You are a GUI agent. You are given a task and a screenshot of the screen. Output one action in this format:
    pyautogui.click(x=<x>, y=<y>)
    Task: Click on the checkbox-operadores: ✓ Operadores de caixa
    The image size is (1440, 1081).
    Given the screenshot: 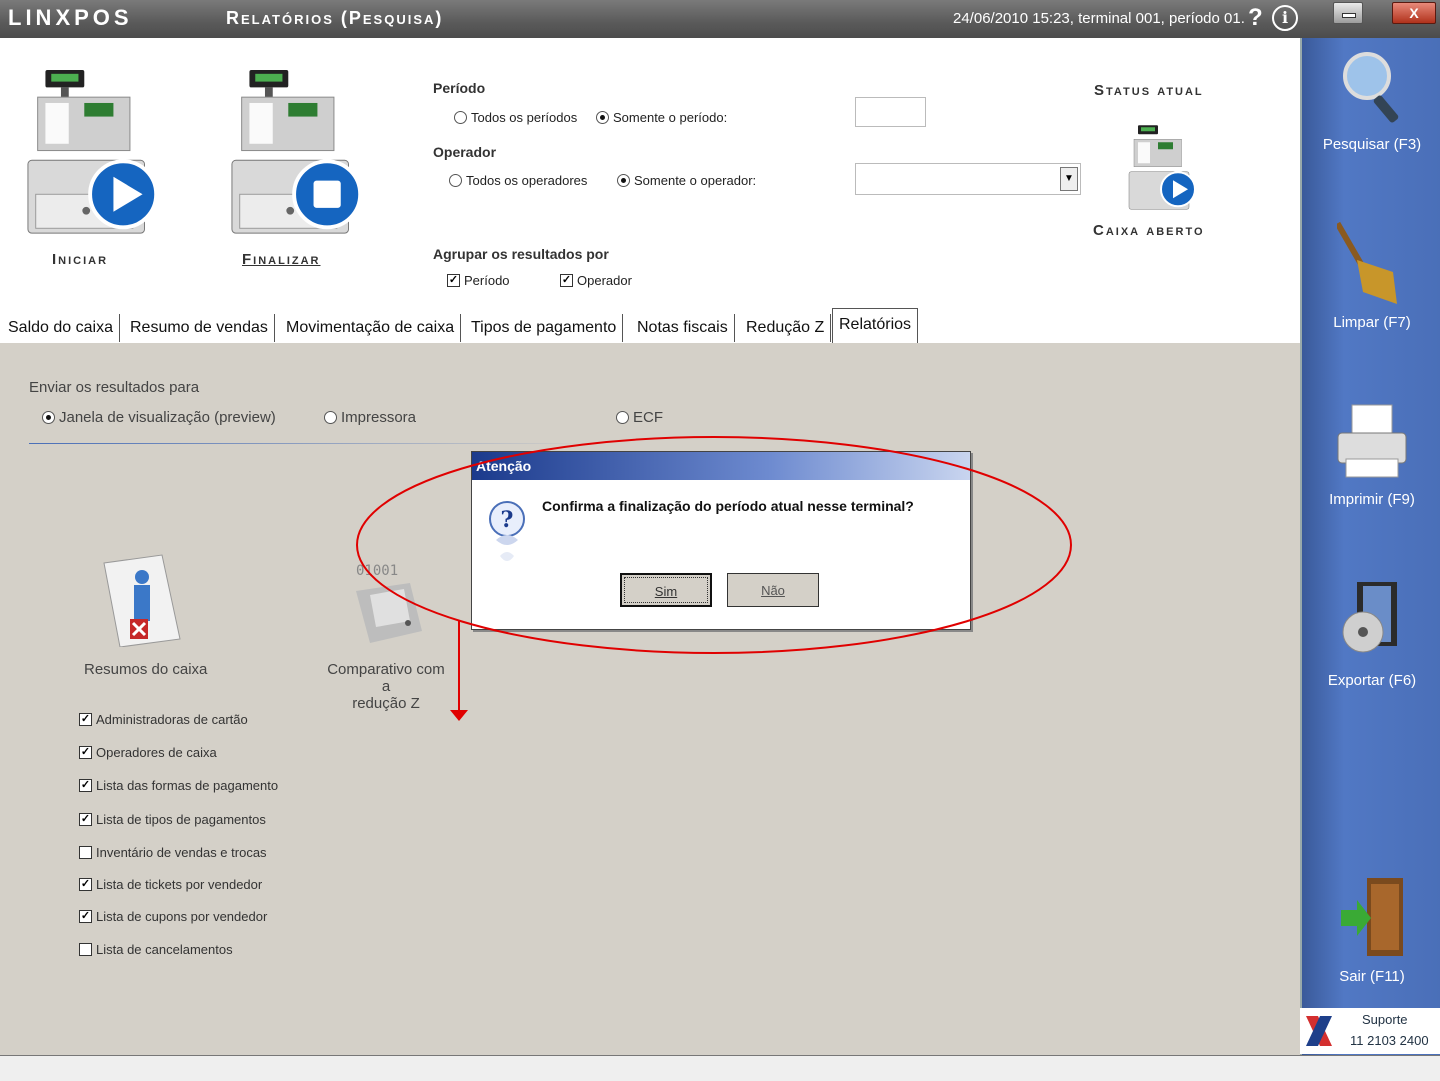 What is the action you would take?
    pyautogui.click(x=148, y=752)
    